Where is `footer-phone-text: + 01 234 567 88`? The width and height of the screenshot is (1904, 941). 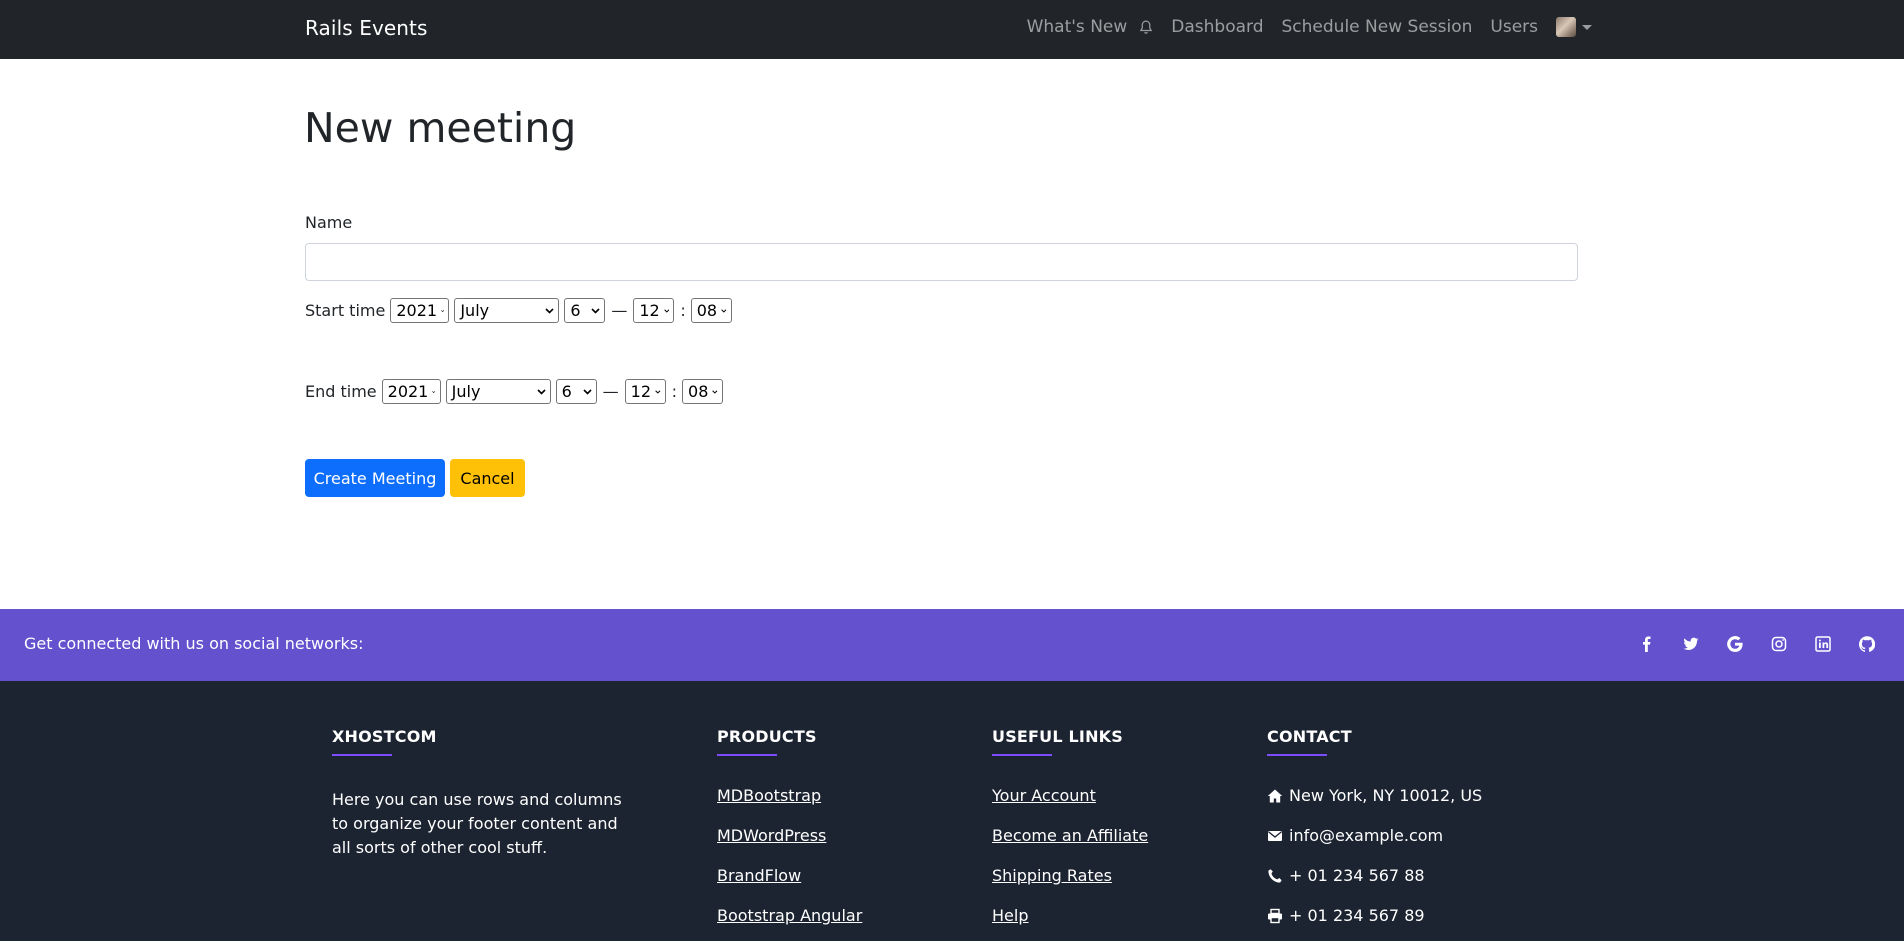
footer-phone-text: + 01 234 567 88 is located at coordinates (1357, 875).